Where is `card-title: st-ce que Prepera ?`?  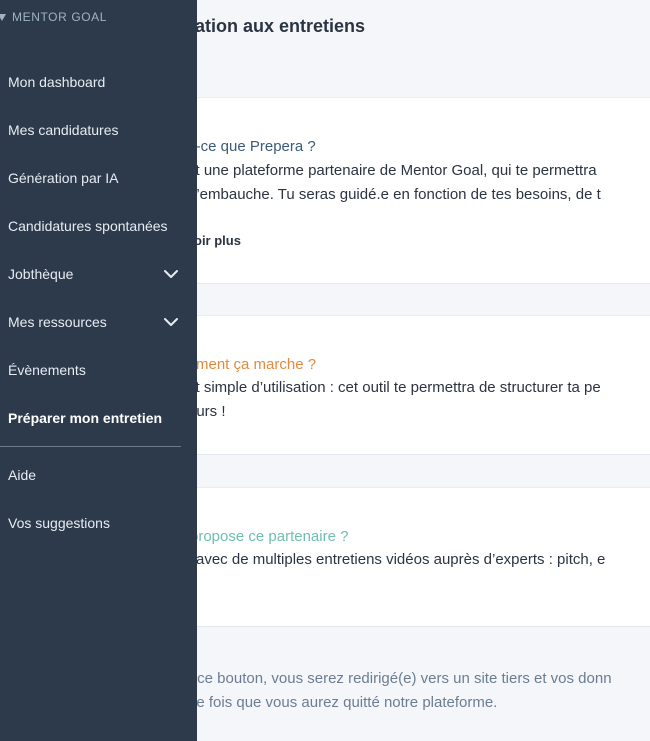 card-title: st-ce que Prepera ? is located at coordinates (250, 146).